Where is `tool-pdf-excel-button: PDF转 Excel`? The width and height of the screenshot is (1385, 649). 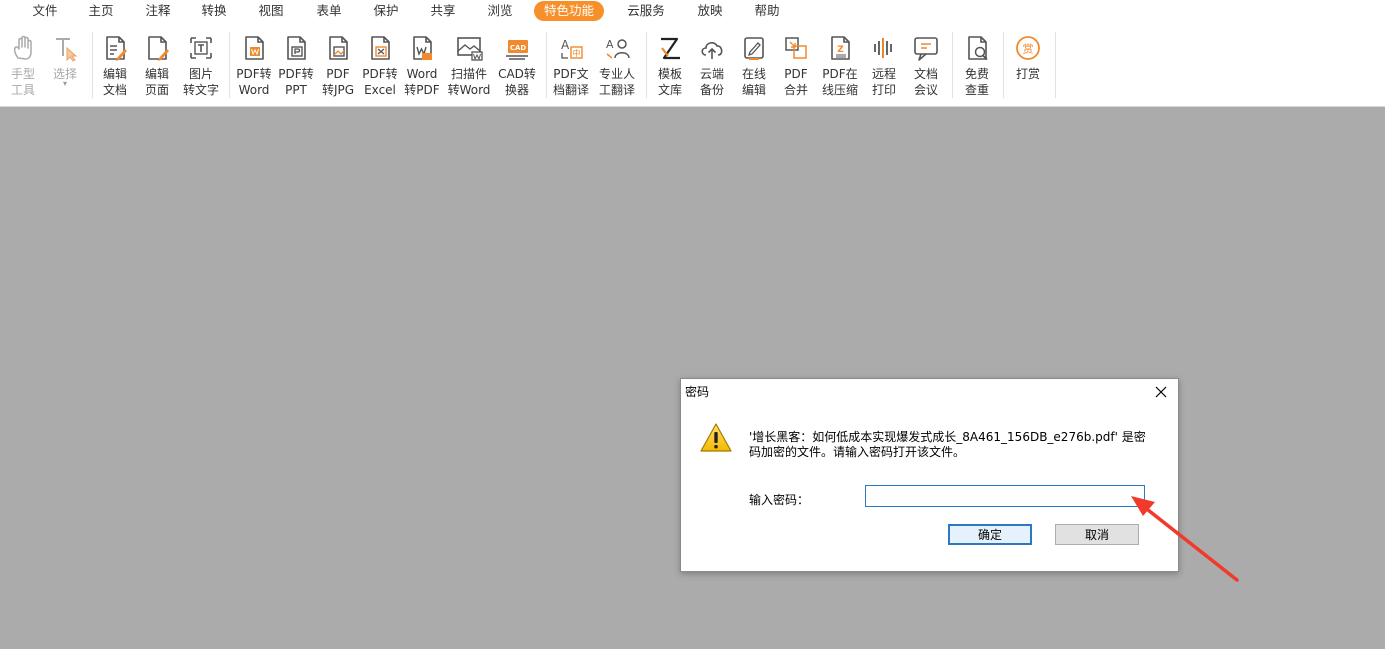
tool-pdf-excel-button: PDF转 Excel is located at coordinates (380, 66).